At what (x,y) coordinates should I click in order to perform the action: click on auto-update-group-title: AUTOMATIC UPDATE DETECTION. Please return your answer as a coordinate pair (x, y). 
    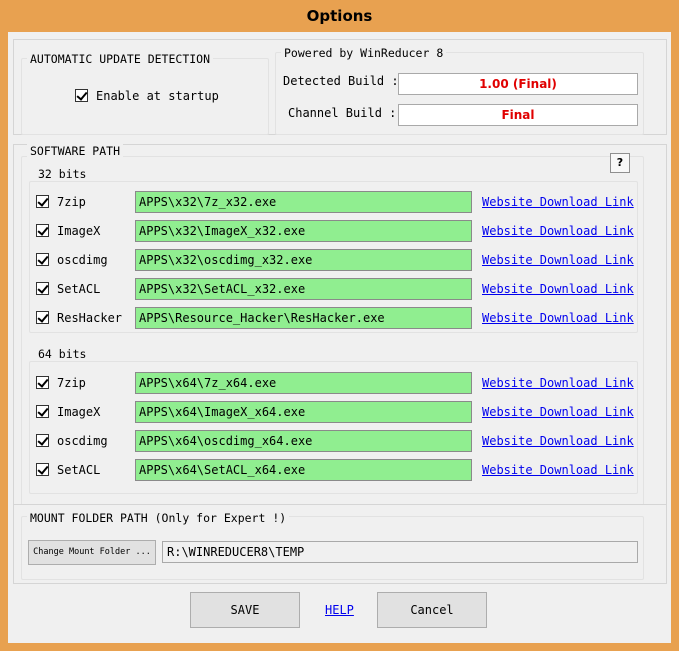
    Looking at the image, I should click on (120, 59).